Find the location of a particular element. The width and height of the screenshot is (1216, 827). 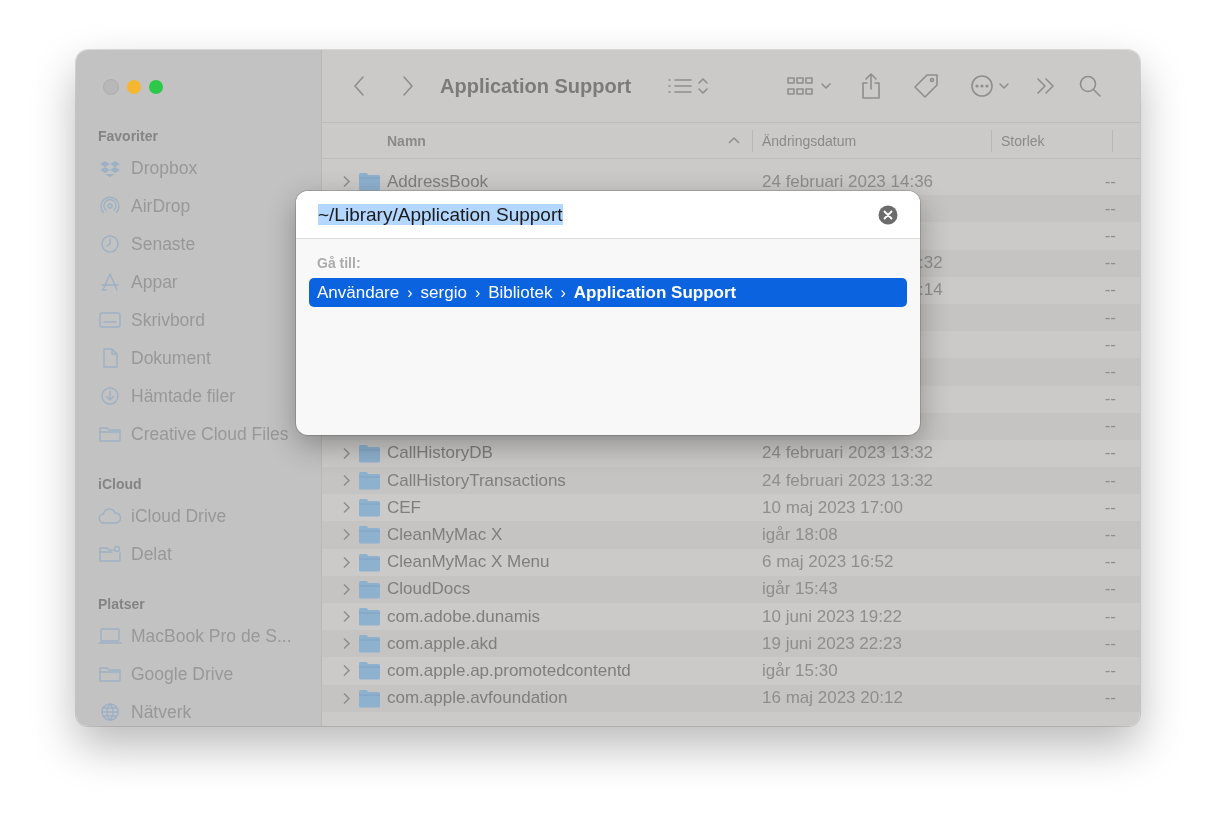

desktop-icon is located at coordinates (110, 320).